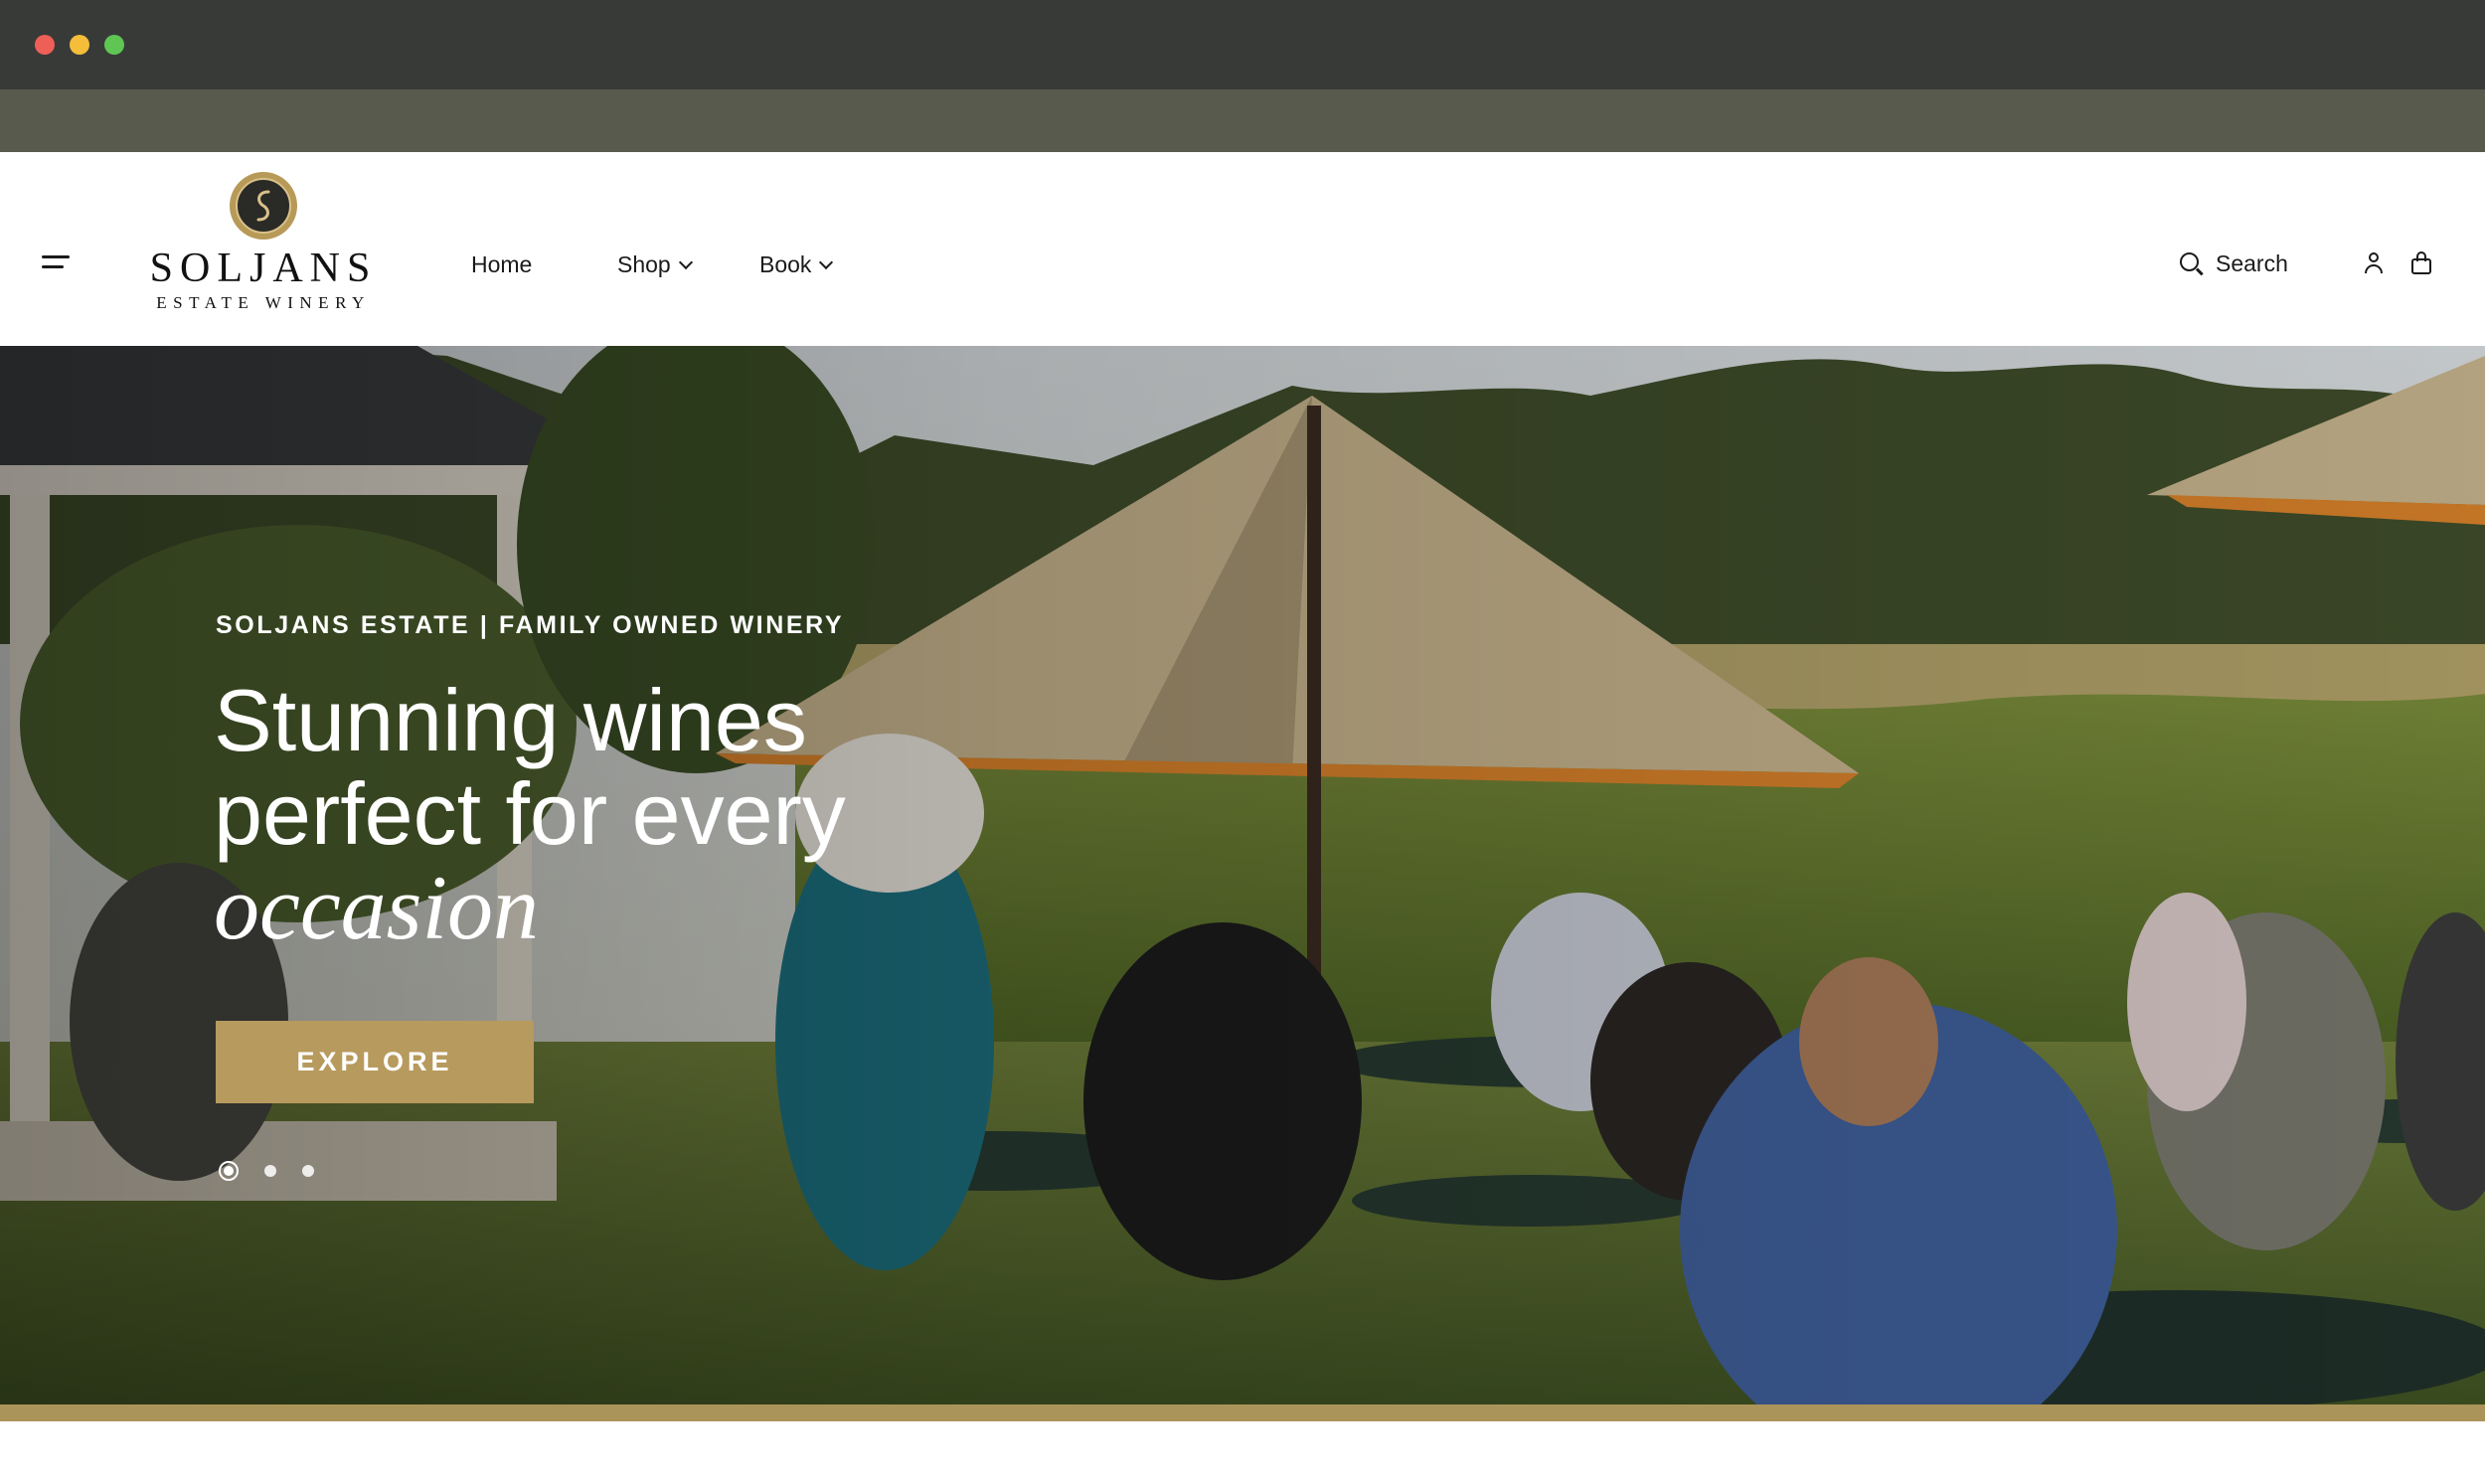 This screenshot has width=2485, height=1484. I want to click on logo-seal, so click(263, 206).